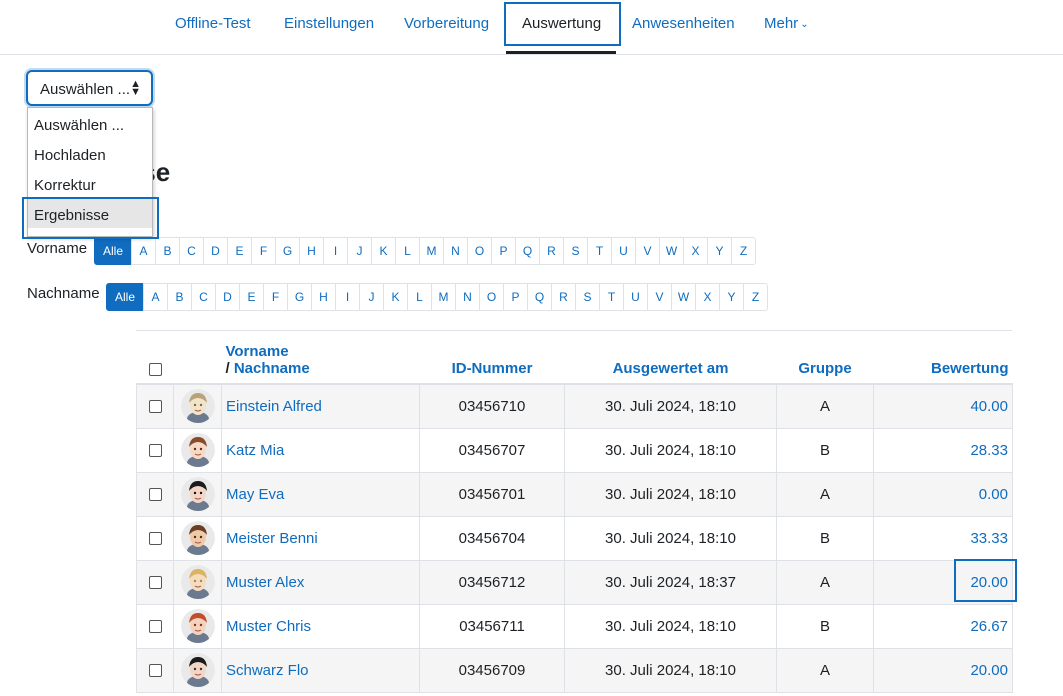  What do you see at coordinates (215, 251) in the screenshot?
I see `firstname-filter-d: D` at bounding box center [215, 251].